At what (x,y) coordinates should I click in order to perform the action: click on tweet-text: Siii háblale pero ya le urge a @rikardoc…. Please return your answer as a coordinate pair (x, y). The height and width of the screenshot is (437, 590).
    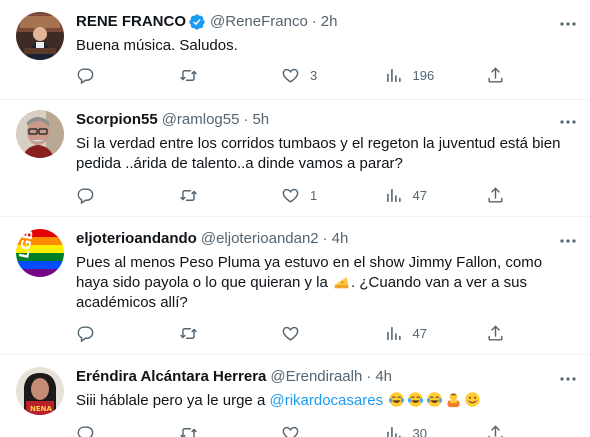
    Looking at the image, I should click on (326, 401).